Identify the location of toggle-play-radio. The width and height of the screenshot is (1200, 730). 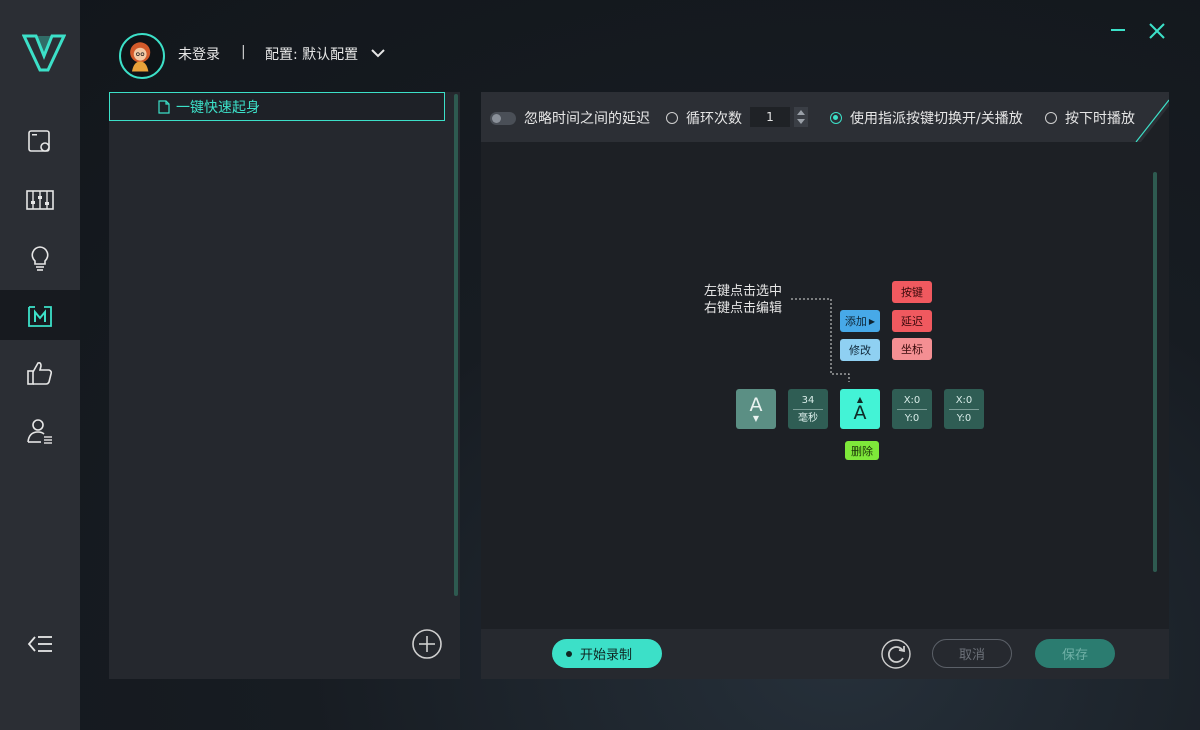
(836, 118).